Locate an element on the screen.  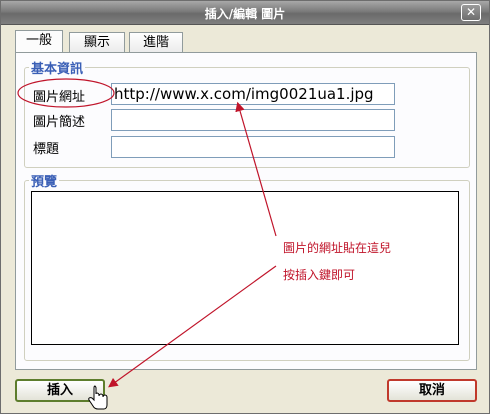
arrow-to-url-field is located at coordinates (256, 169).